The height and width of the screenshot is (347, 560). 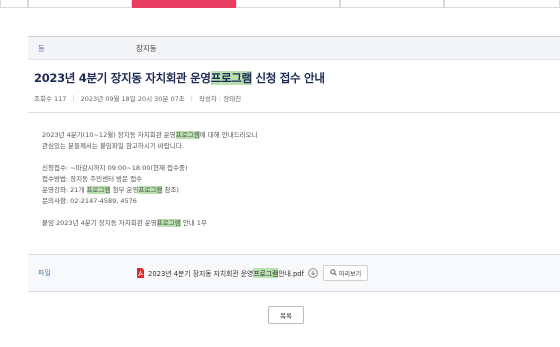 I want to click on search-highlight: 프로그램, so click(x=231, y=78).